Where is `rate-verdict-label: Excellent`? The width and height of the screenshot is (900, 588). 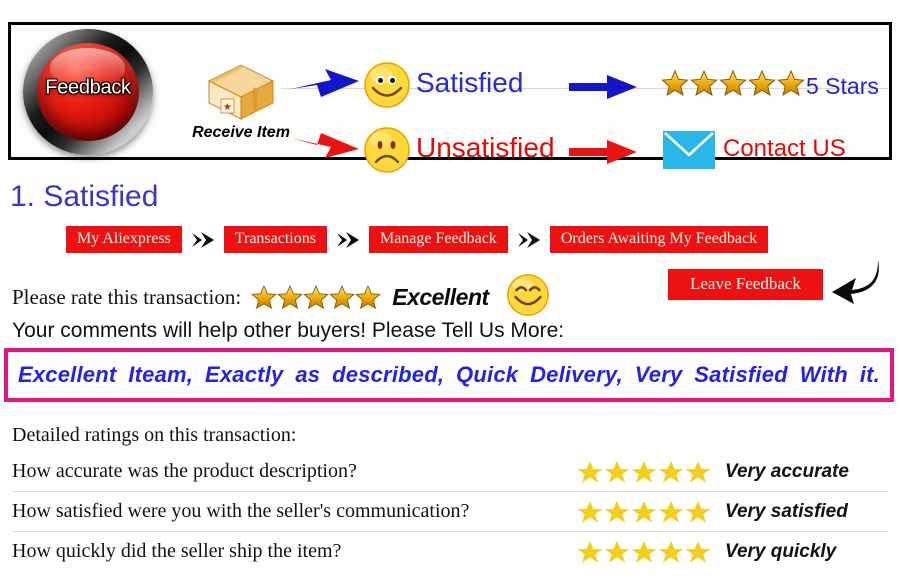
rate-verdict-label: Excellent is located at coordinates (440, 297).